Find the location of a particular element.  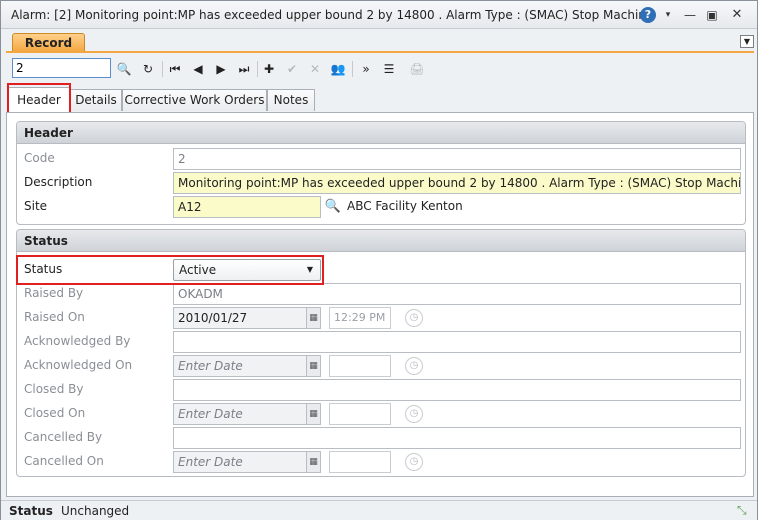

toolbar: 🔍 ↻ ⏮ ◀ ▶ ⏭ ✚ ✔ ✕ 👥 » ☰ 🖨 is located at coordinates (380, 69).